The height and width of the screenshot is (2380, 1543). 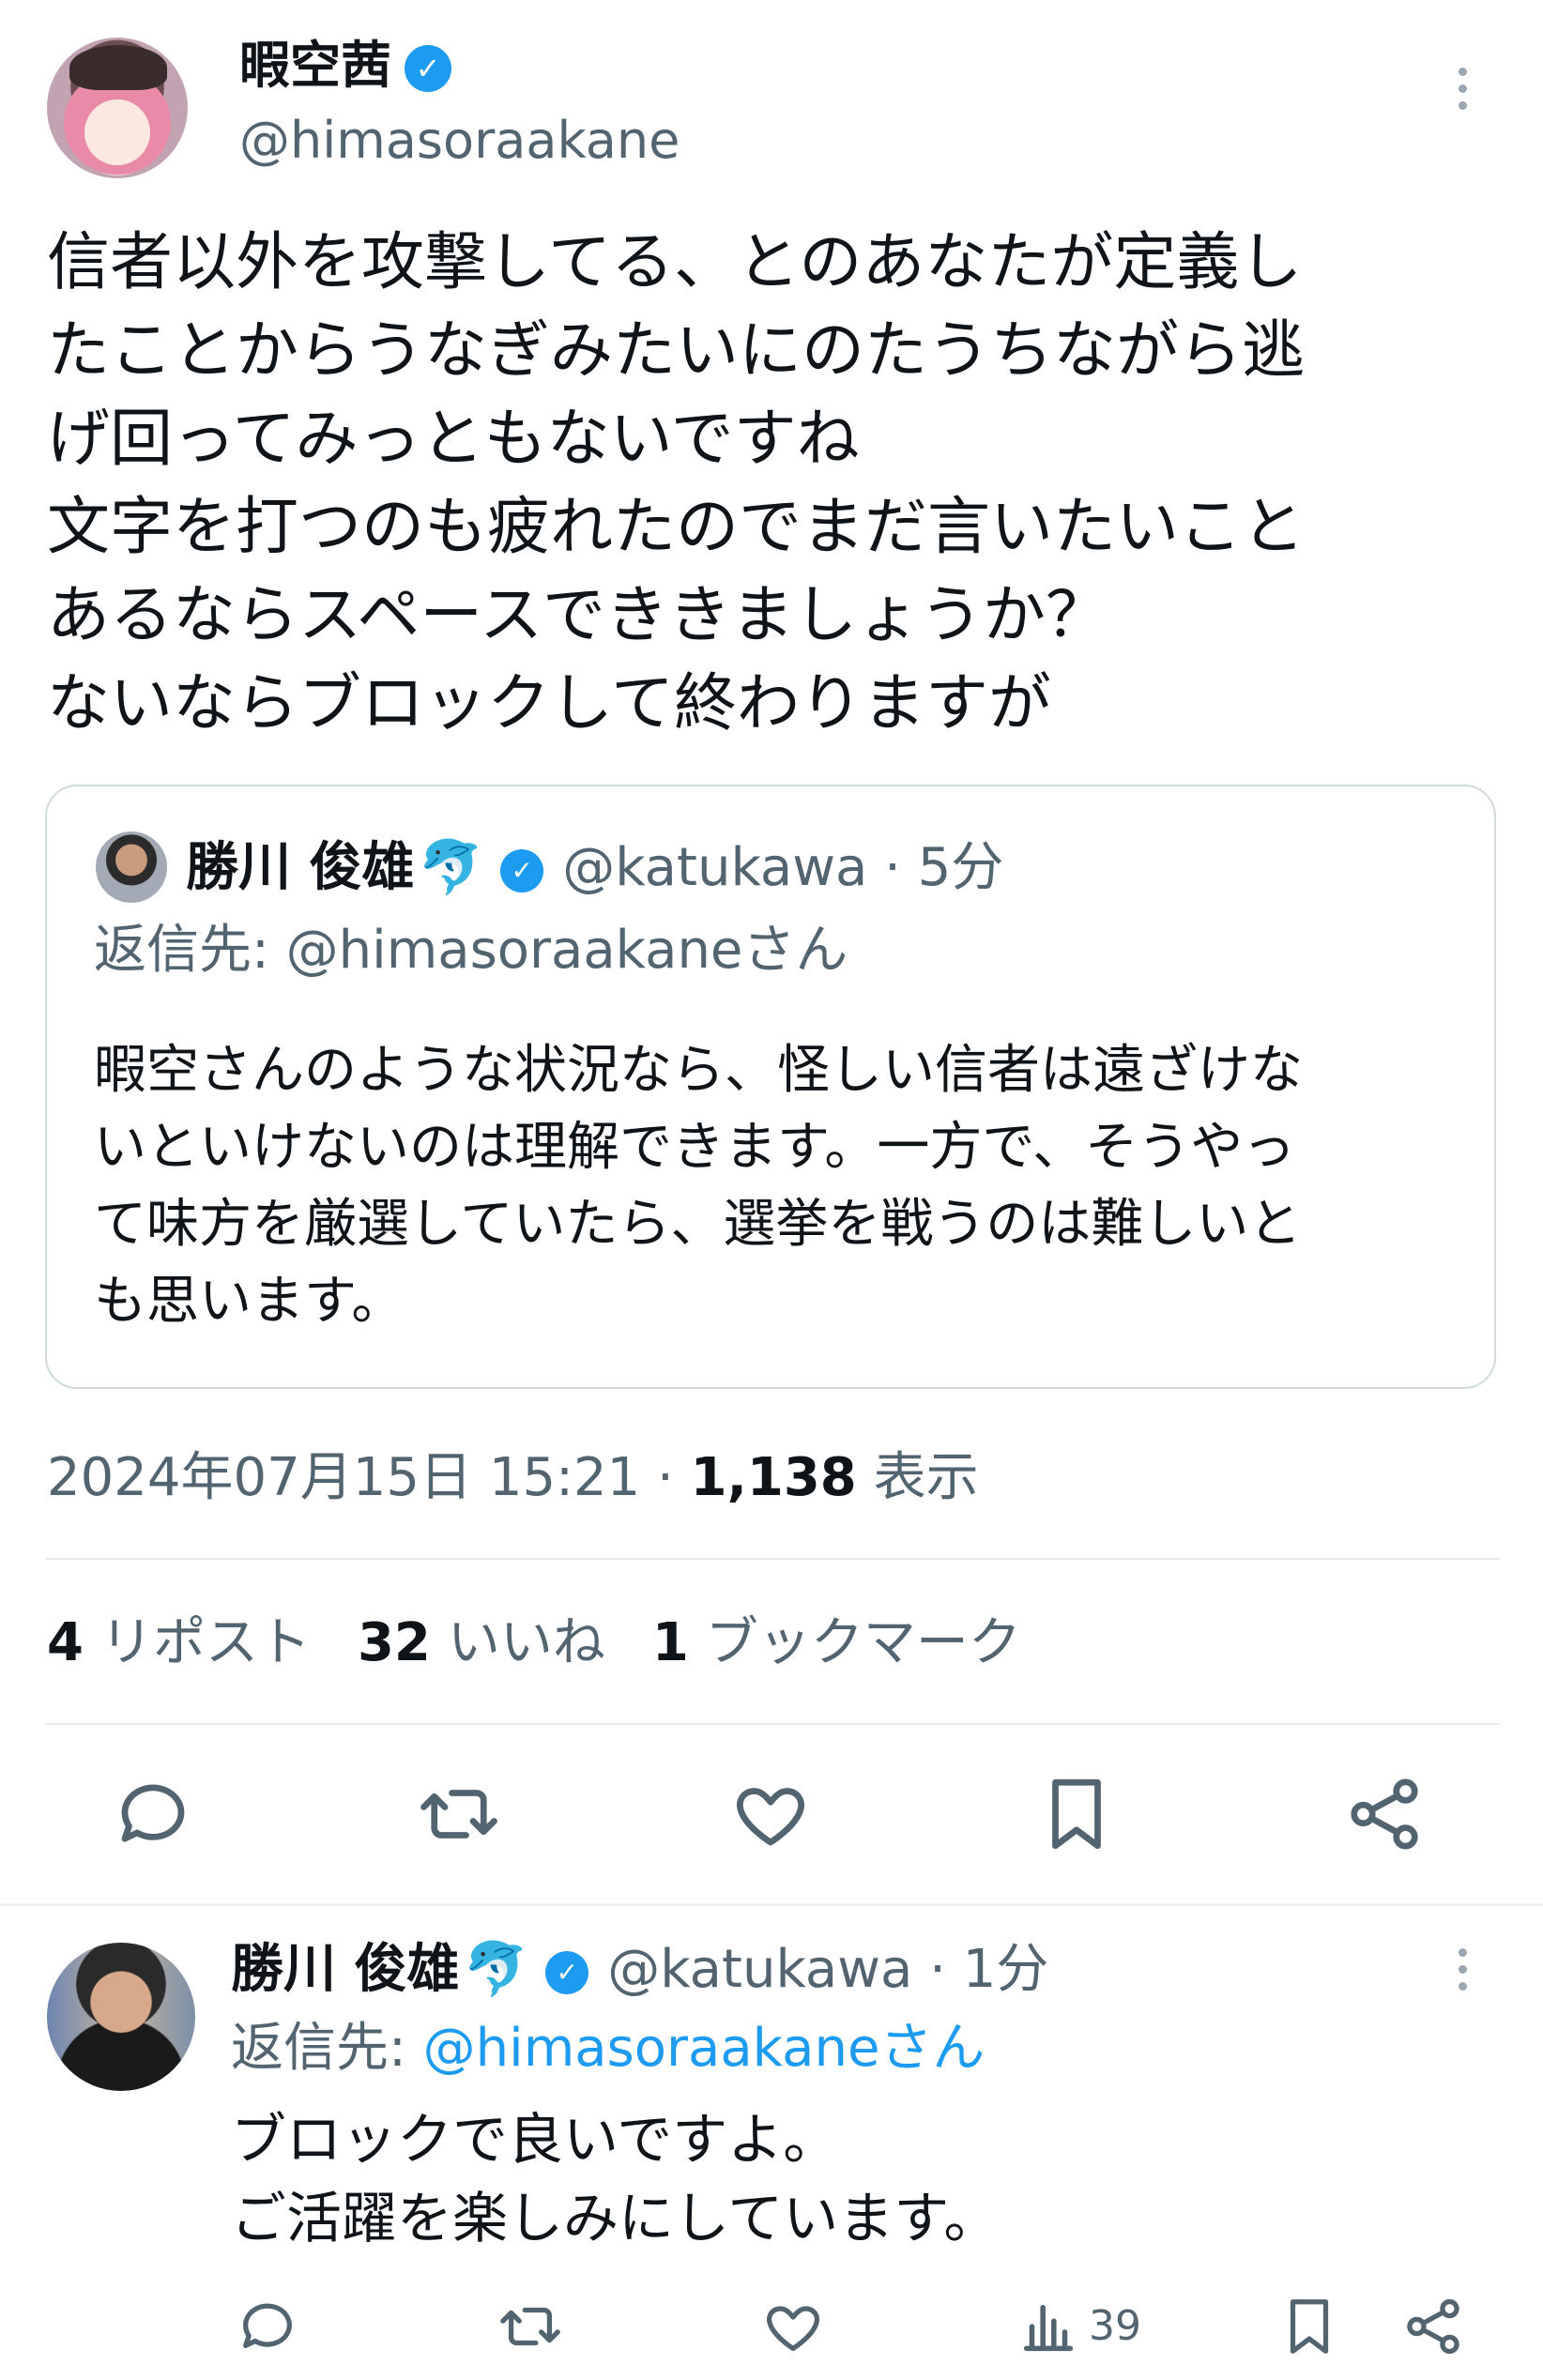 What do you see at coordinates (65, 1642) in the screenshot?
I see `reposts-count: 4` at bounding box center [65, 1642].